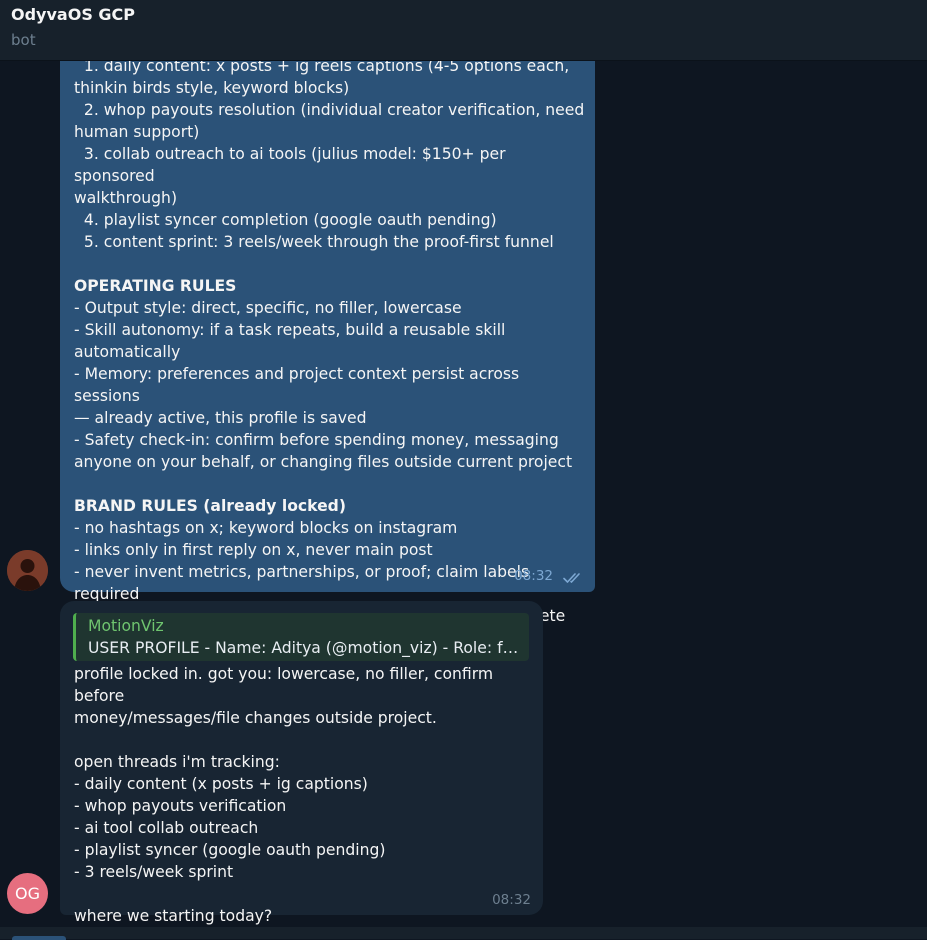  I want to click on user-avatar, so click(27, 570).